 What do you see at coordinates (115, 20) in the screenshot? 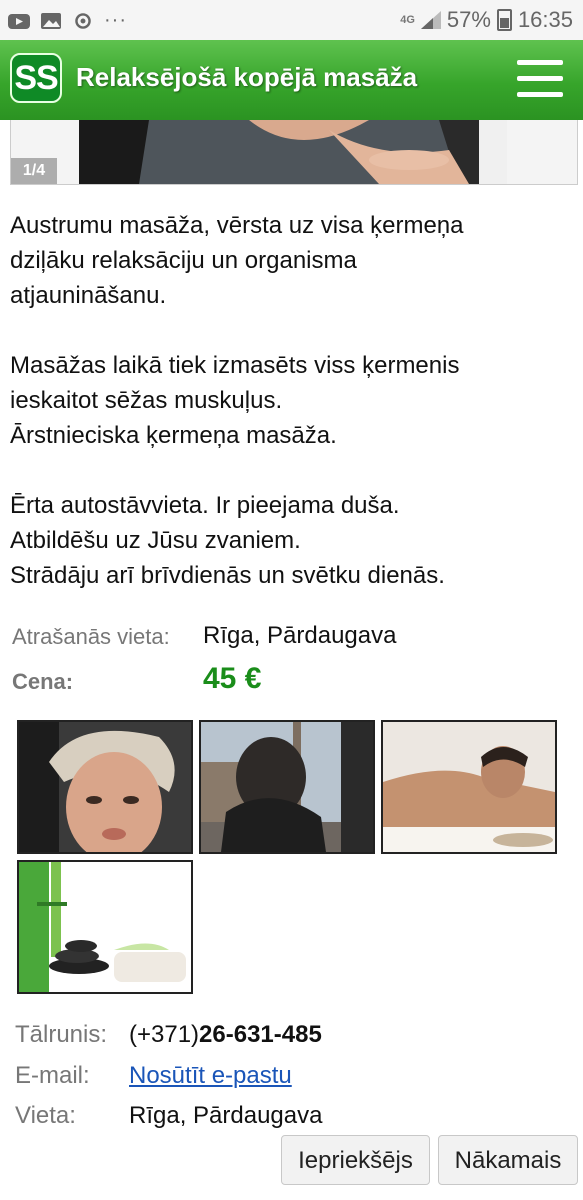
I see `more-icon: ···` at bounding box center [115, 20].